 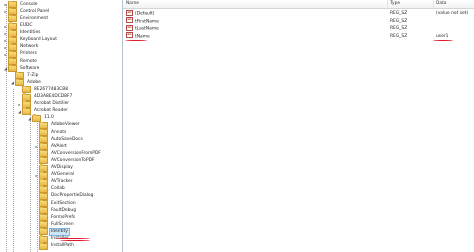 What do you see at coordinates (147, 29) in the screenshot?
I see `value-name: tLastName` at bounding box center [147, 29].